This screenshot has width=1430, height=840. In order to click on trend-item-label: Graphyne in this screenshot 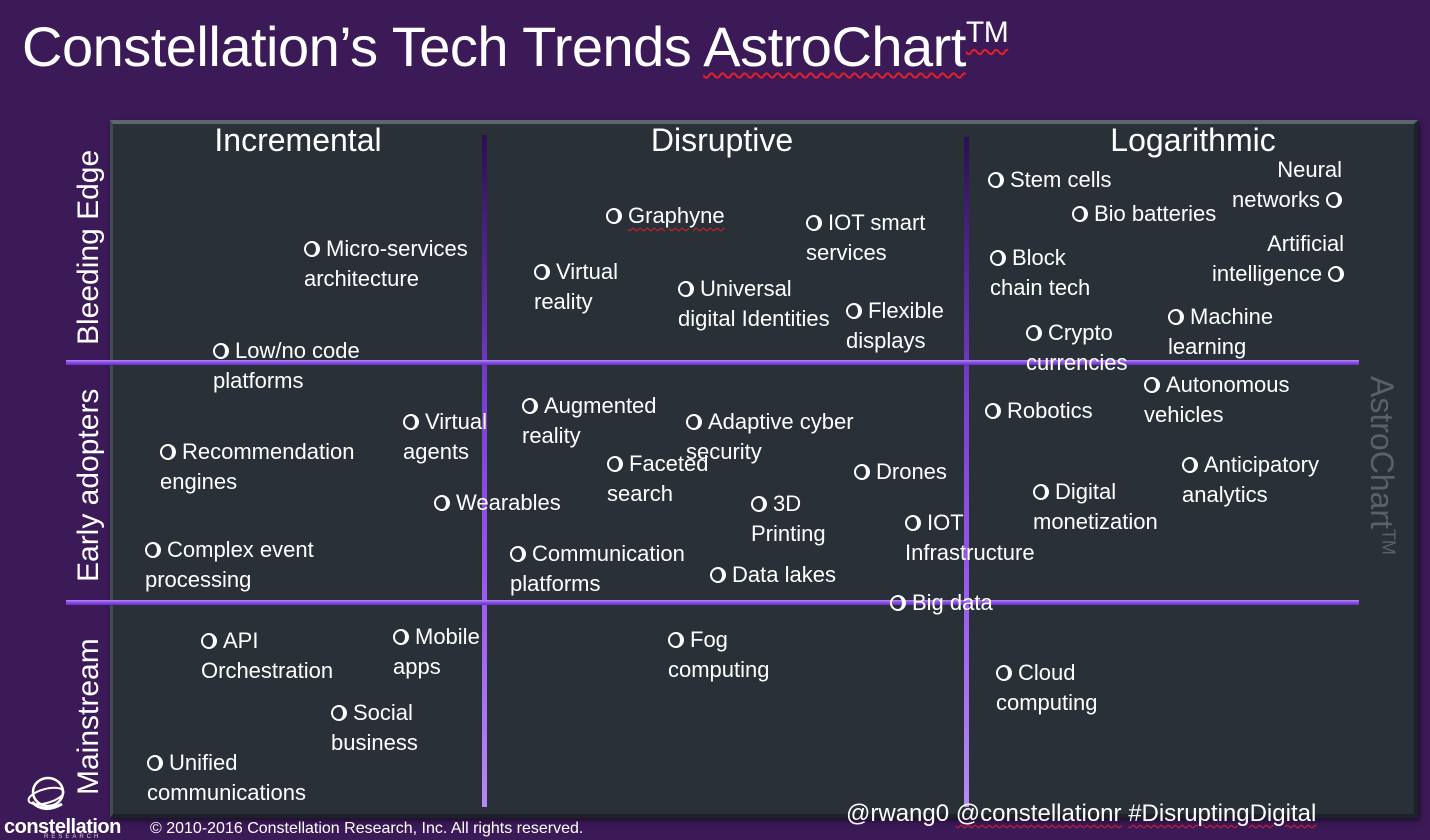, I will do `click(676, 215)`.